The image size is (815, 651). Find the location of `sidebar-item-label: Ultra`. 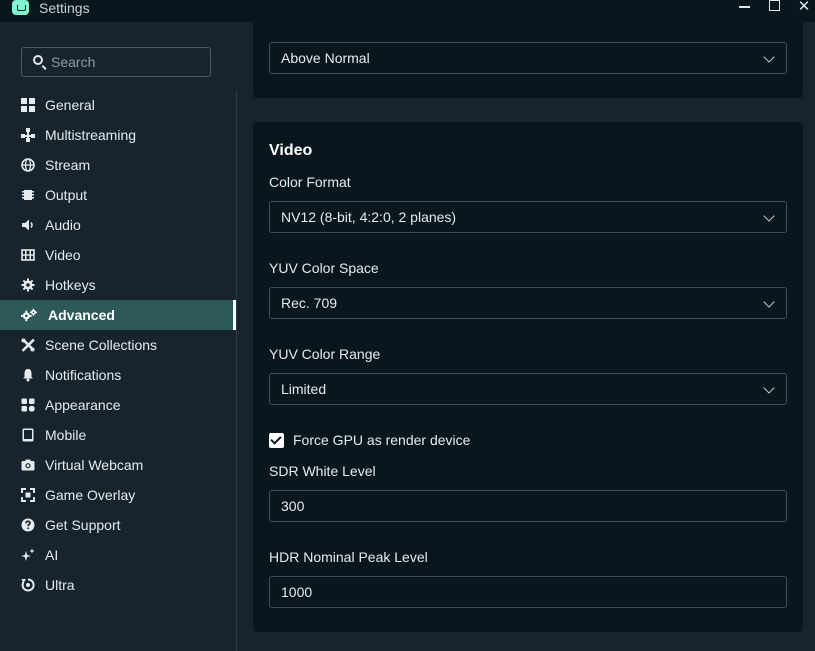

sidebar-item-label: Ultra is located at coordinates (60, 585).